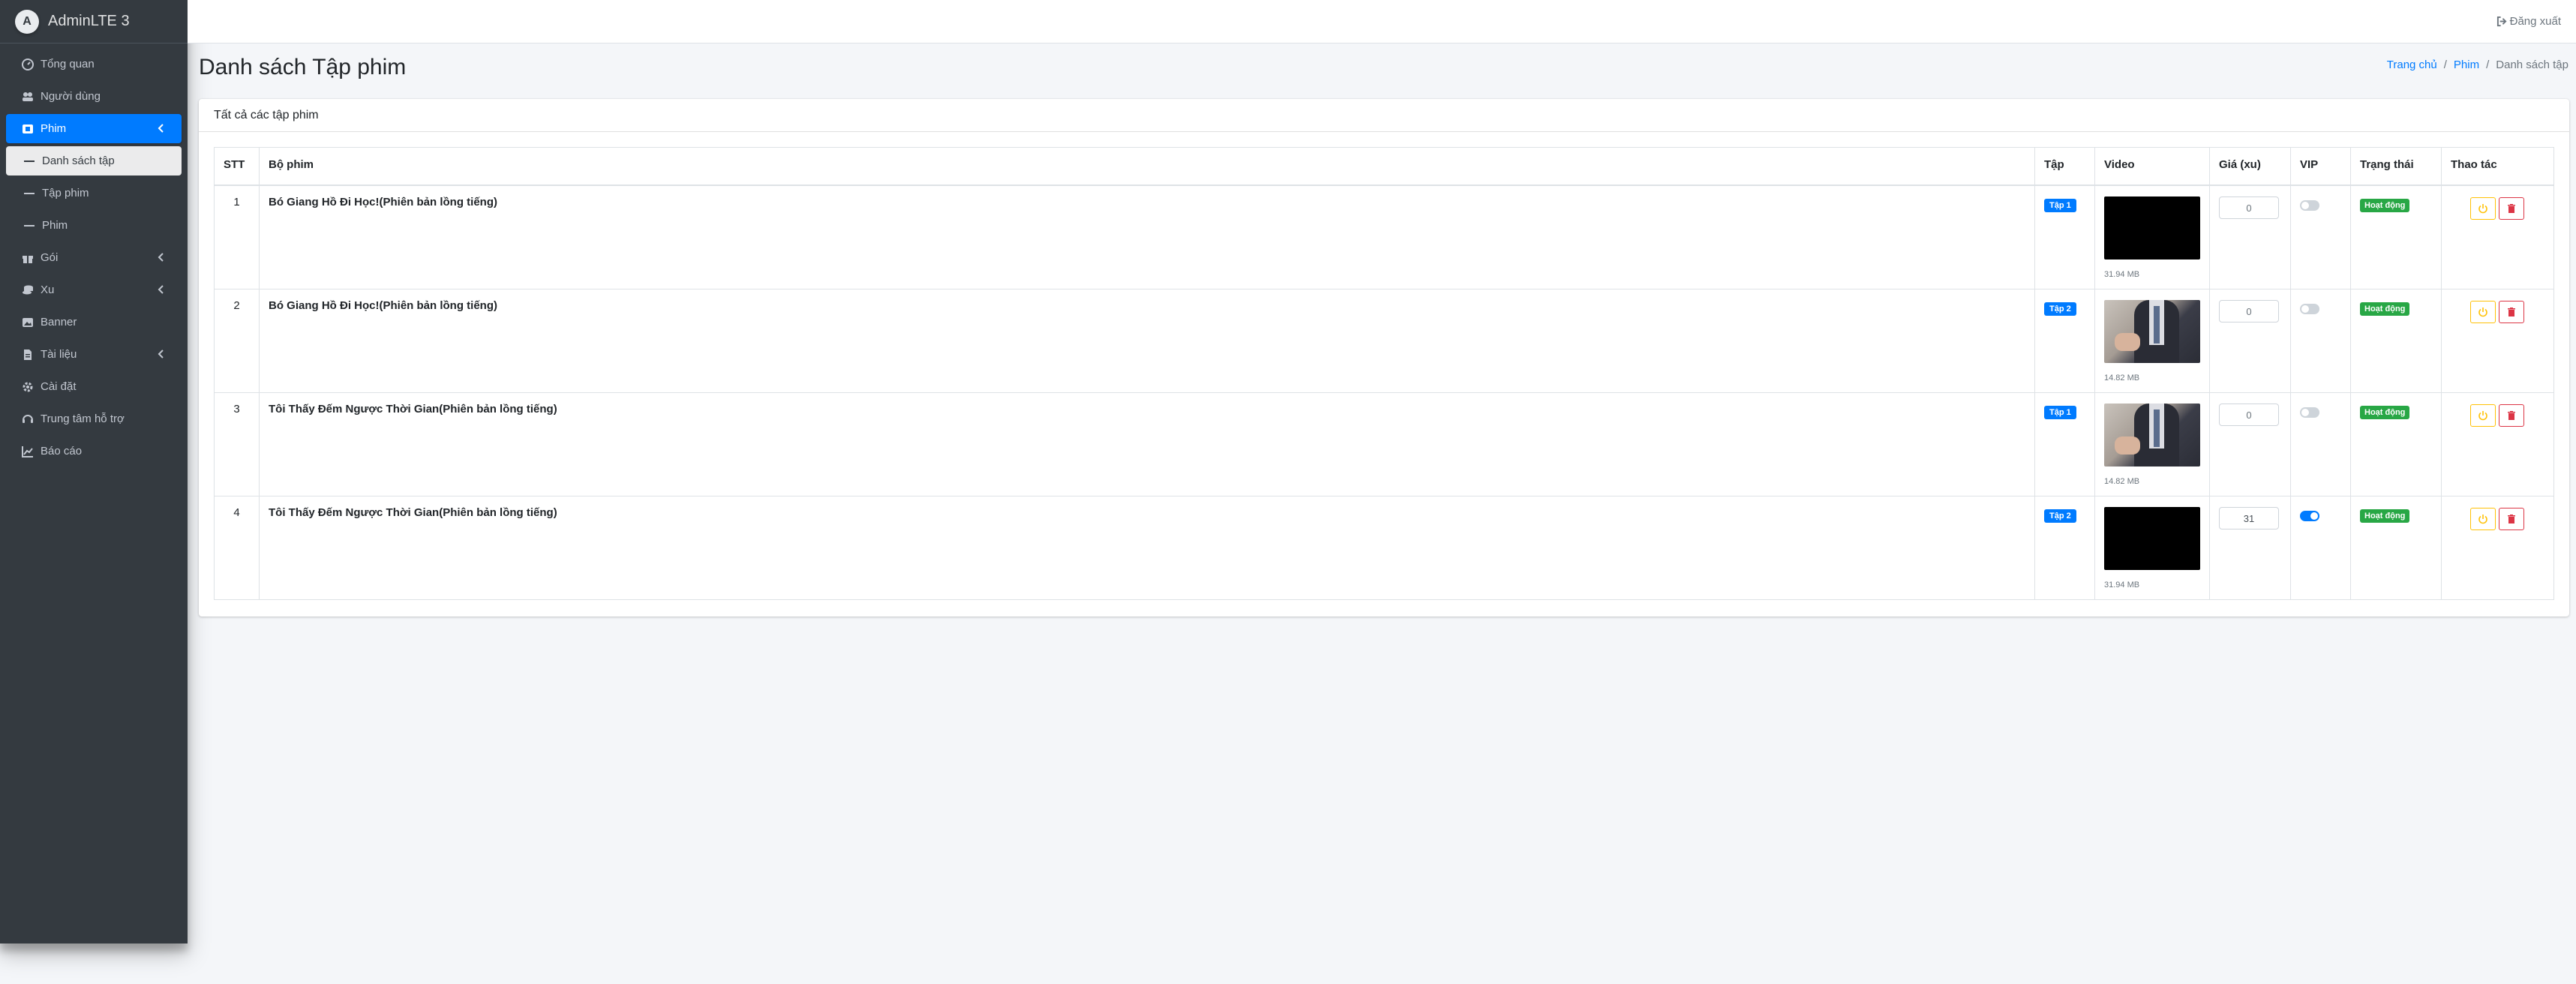 The height and width of the screenshot is (984, 2576). Describe the element at coordinates (237, 237) in the screenshot. I see `row-index: 1` at that location.